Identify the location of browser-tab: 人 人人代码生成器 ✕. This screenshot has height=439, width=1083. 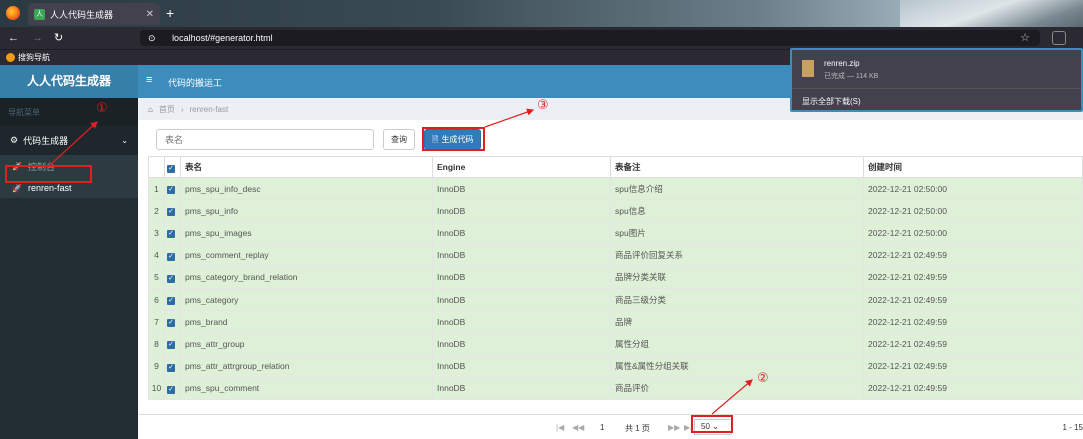
(94, 14).